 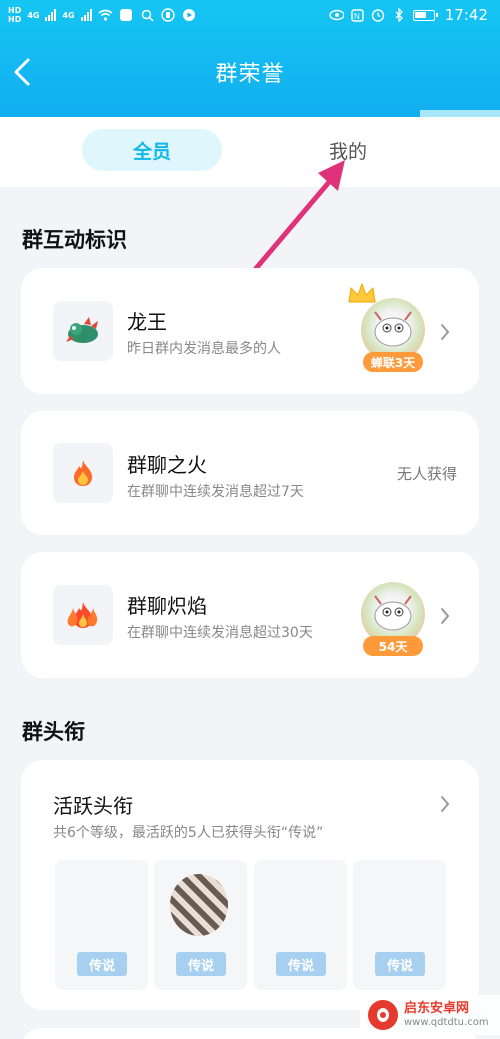 I want to click on battery-icon, so click(x=425, y=15).